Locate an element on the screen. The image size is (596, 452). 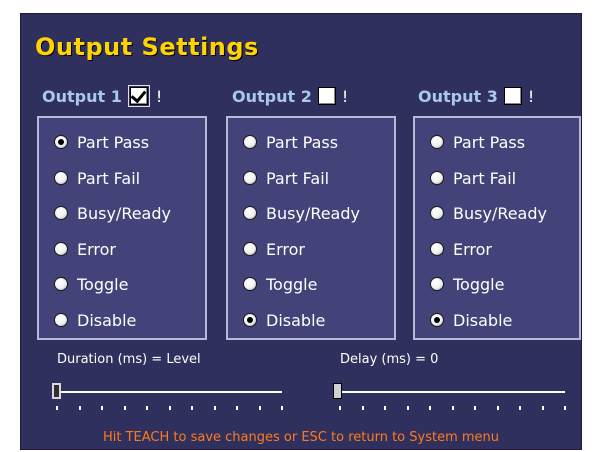
output-2-option-busy-ready: Busy/Ready is located at coordinates (301, 213).